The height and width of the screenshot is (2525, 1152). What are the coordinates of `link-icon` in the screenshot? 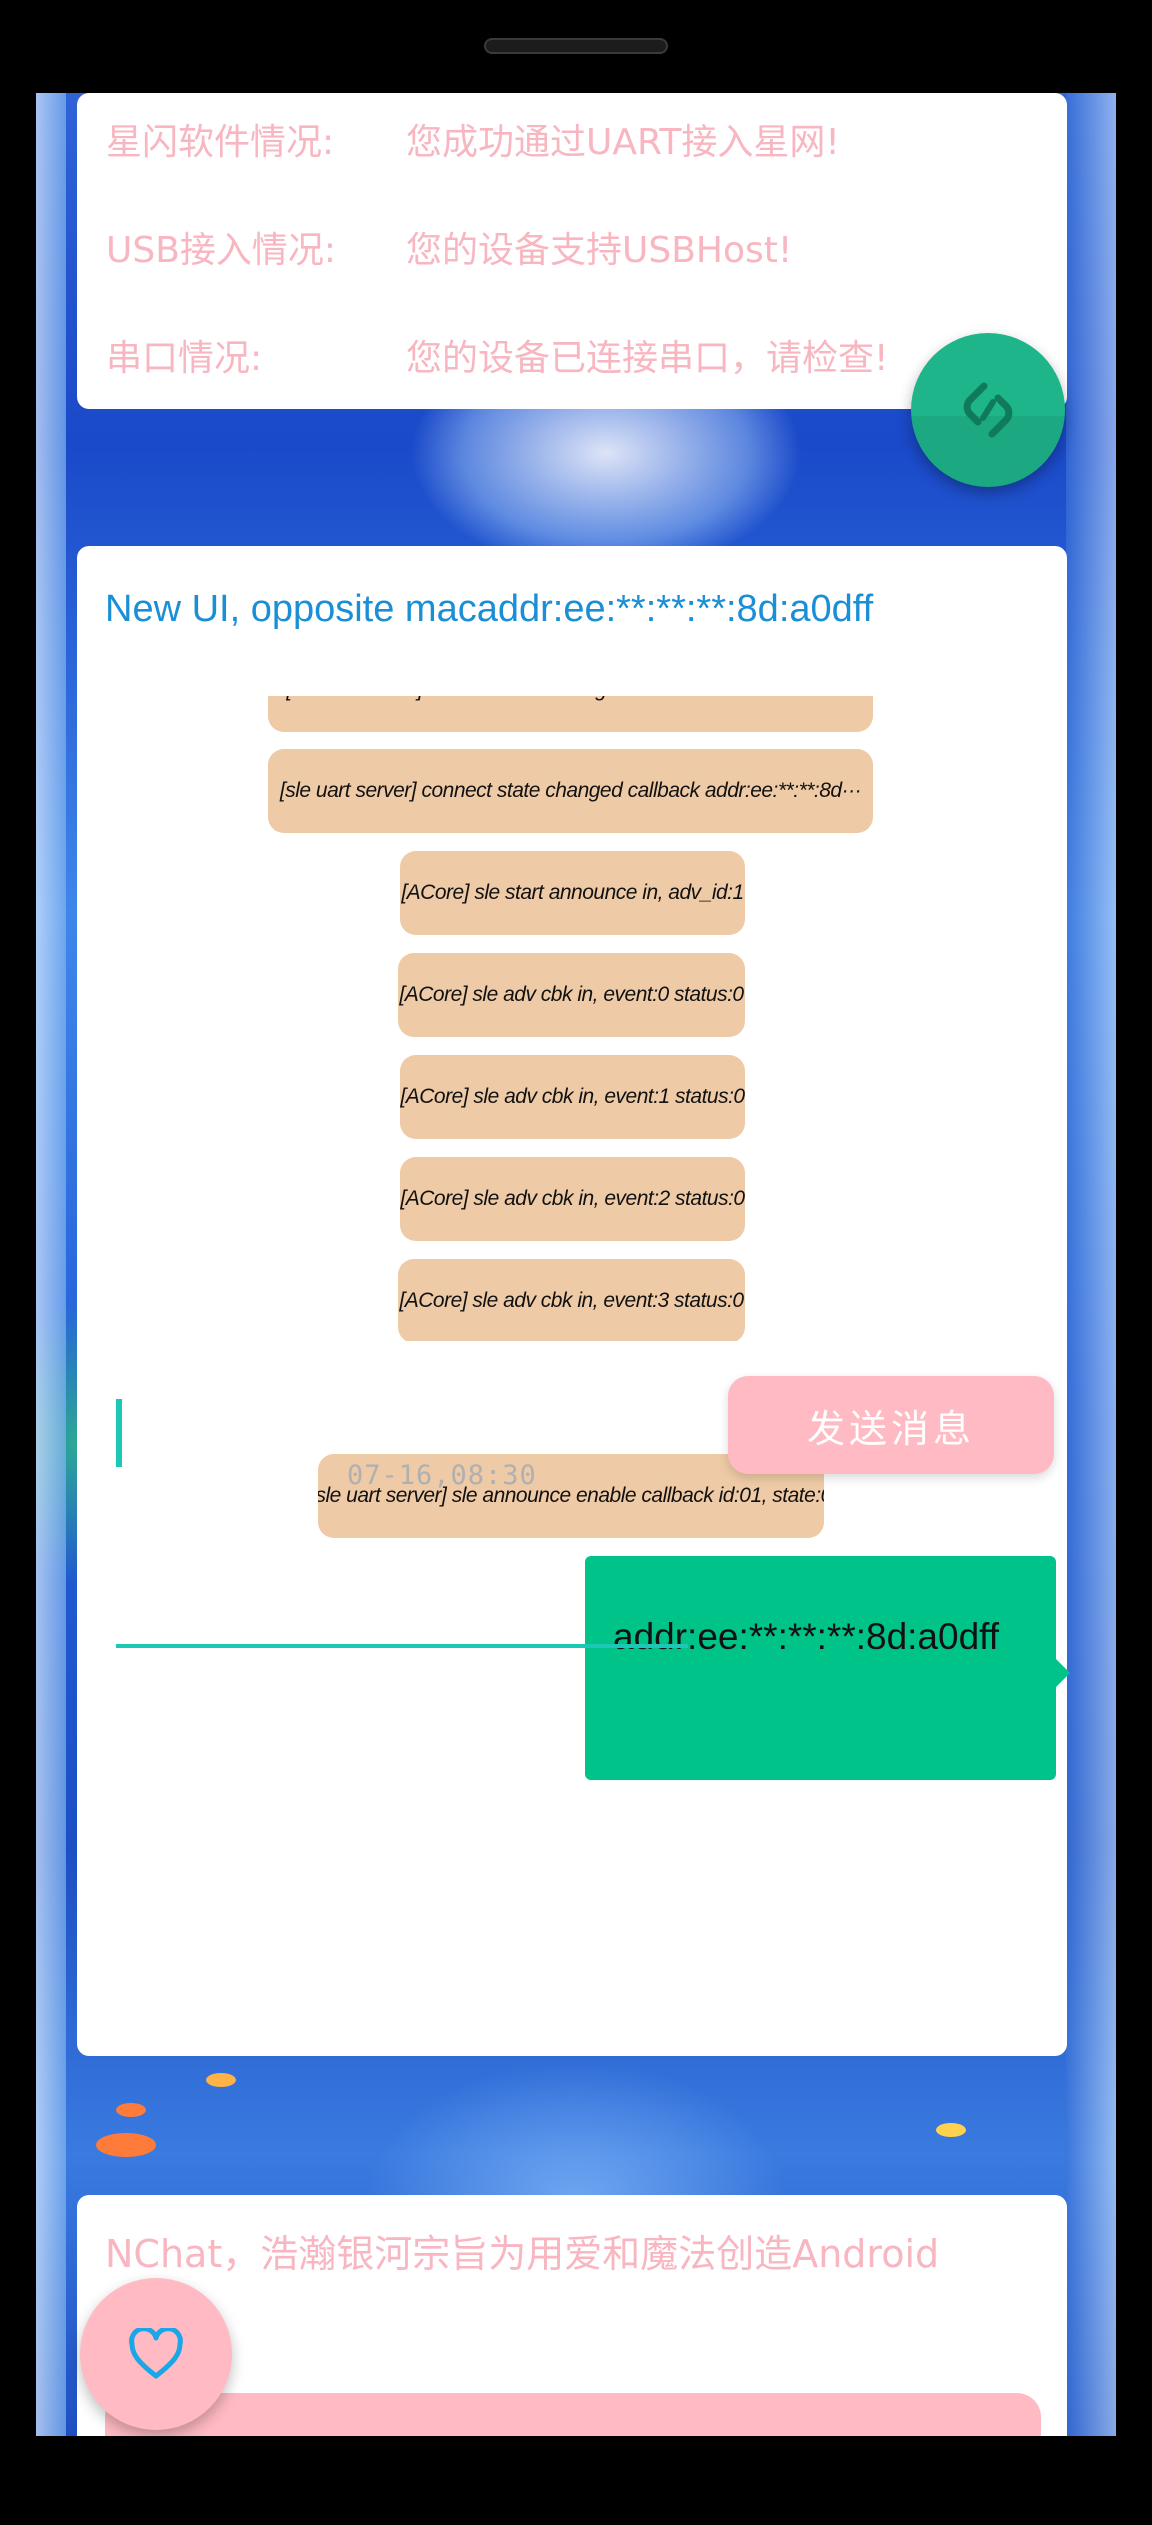 It's located at (988, 410).